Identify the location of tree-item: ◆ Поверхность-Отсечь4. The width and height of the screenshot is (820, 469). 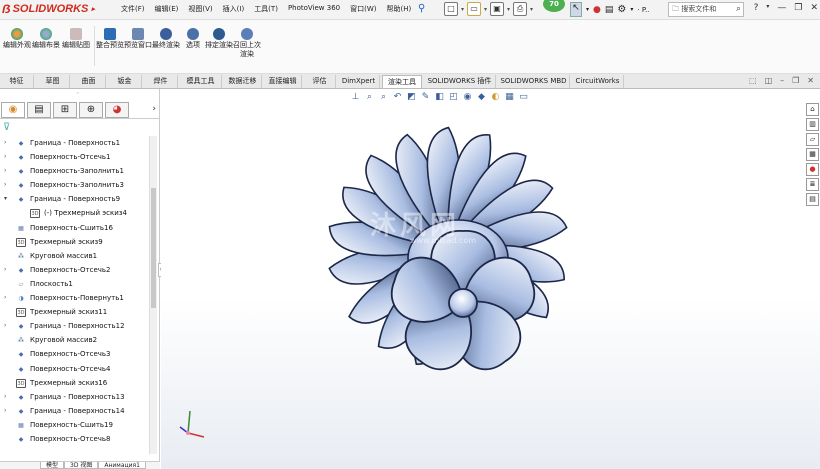
(75, 369).